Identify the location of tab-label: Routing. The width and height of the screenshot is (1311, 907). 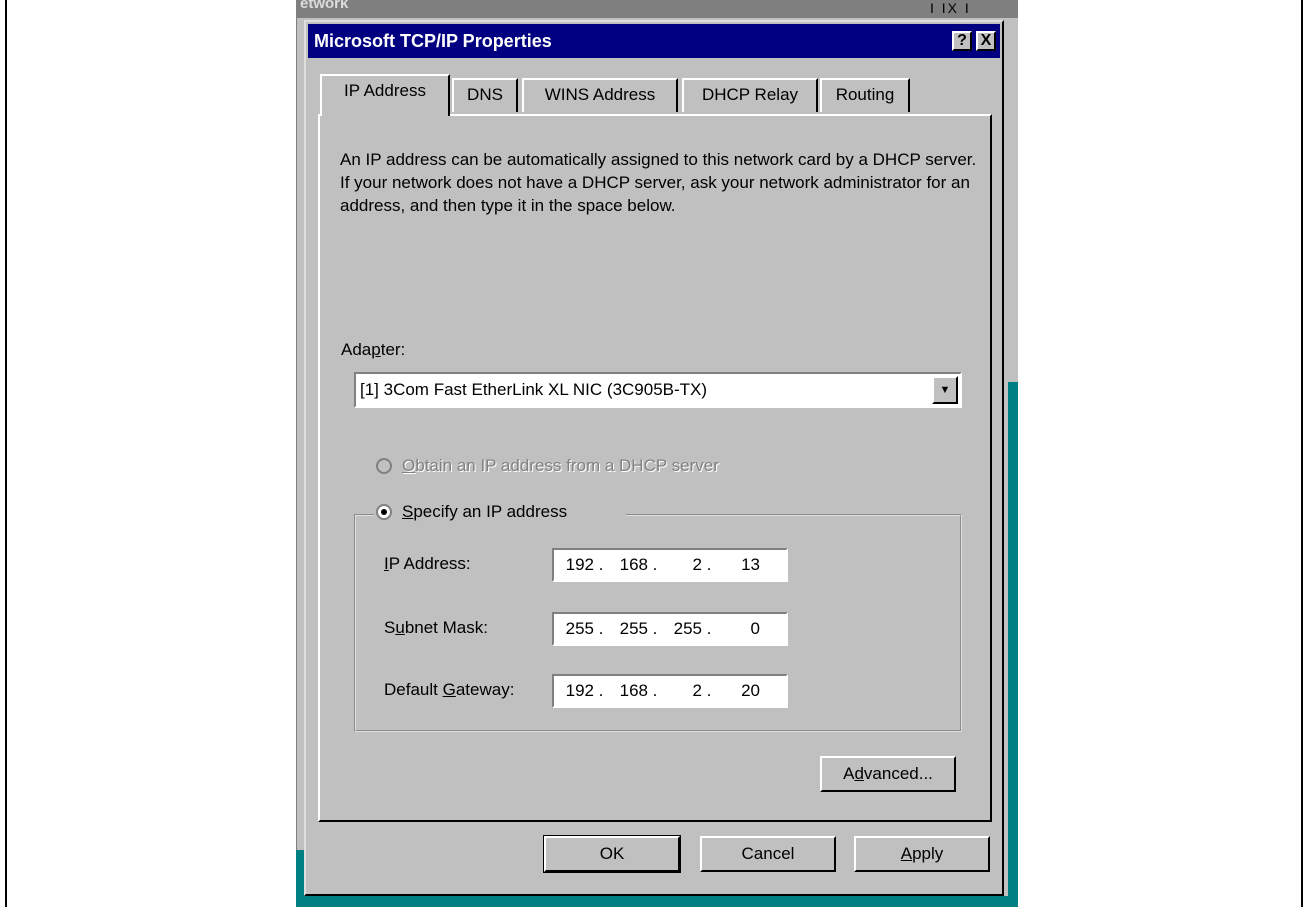
(865, 94).